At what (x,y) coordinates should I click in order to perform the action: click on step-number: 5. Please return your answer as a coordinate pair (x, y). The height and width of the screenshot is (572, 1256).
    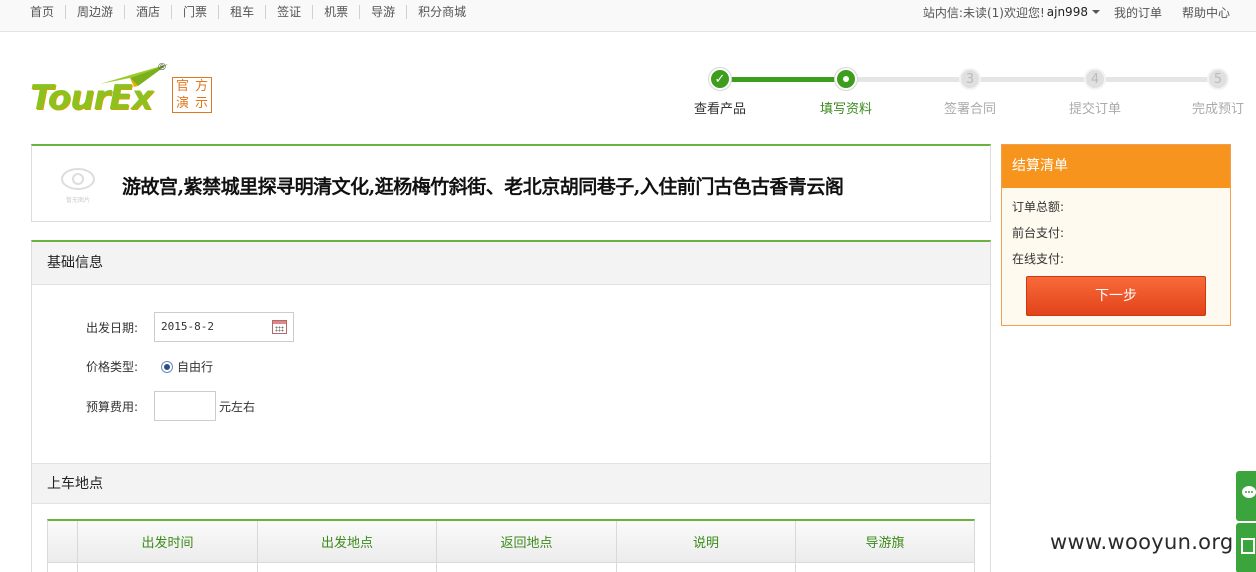
    Looking at the image, I should click on (1218, 79).